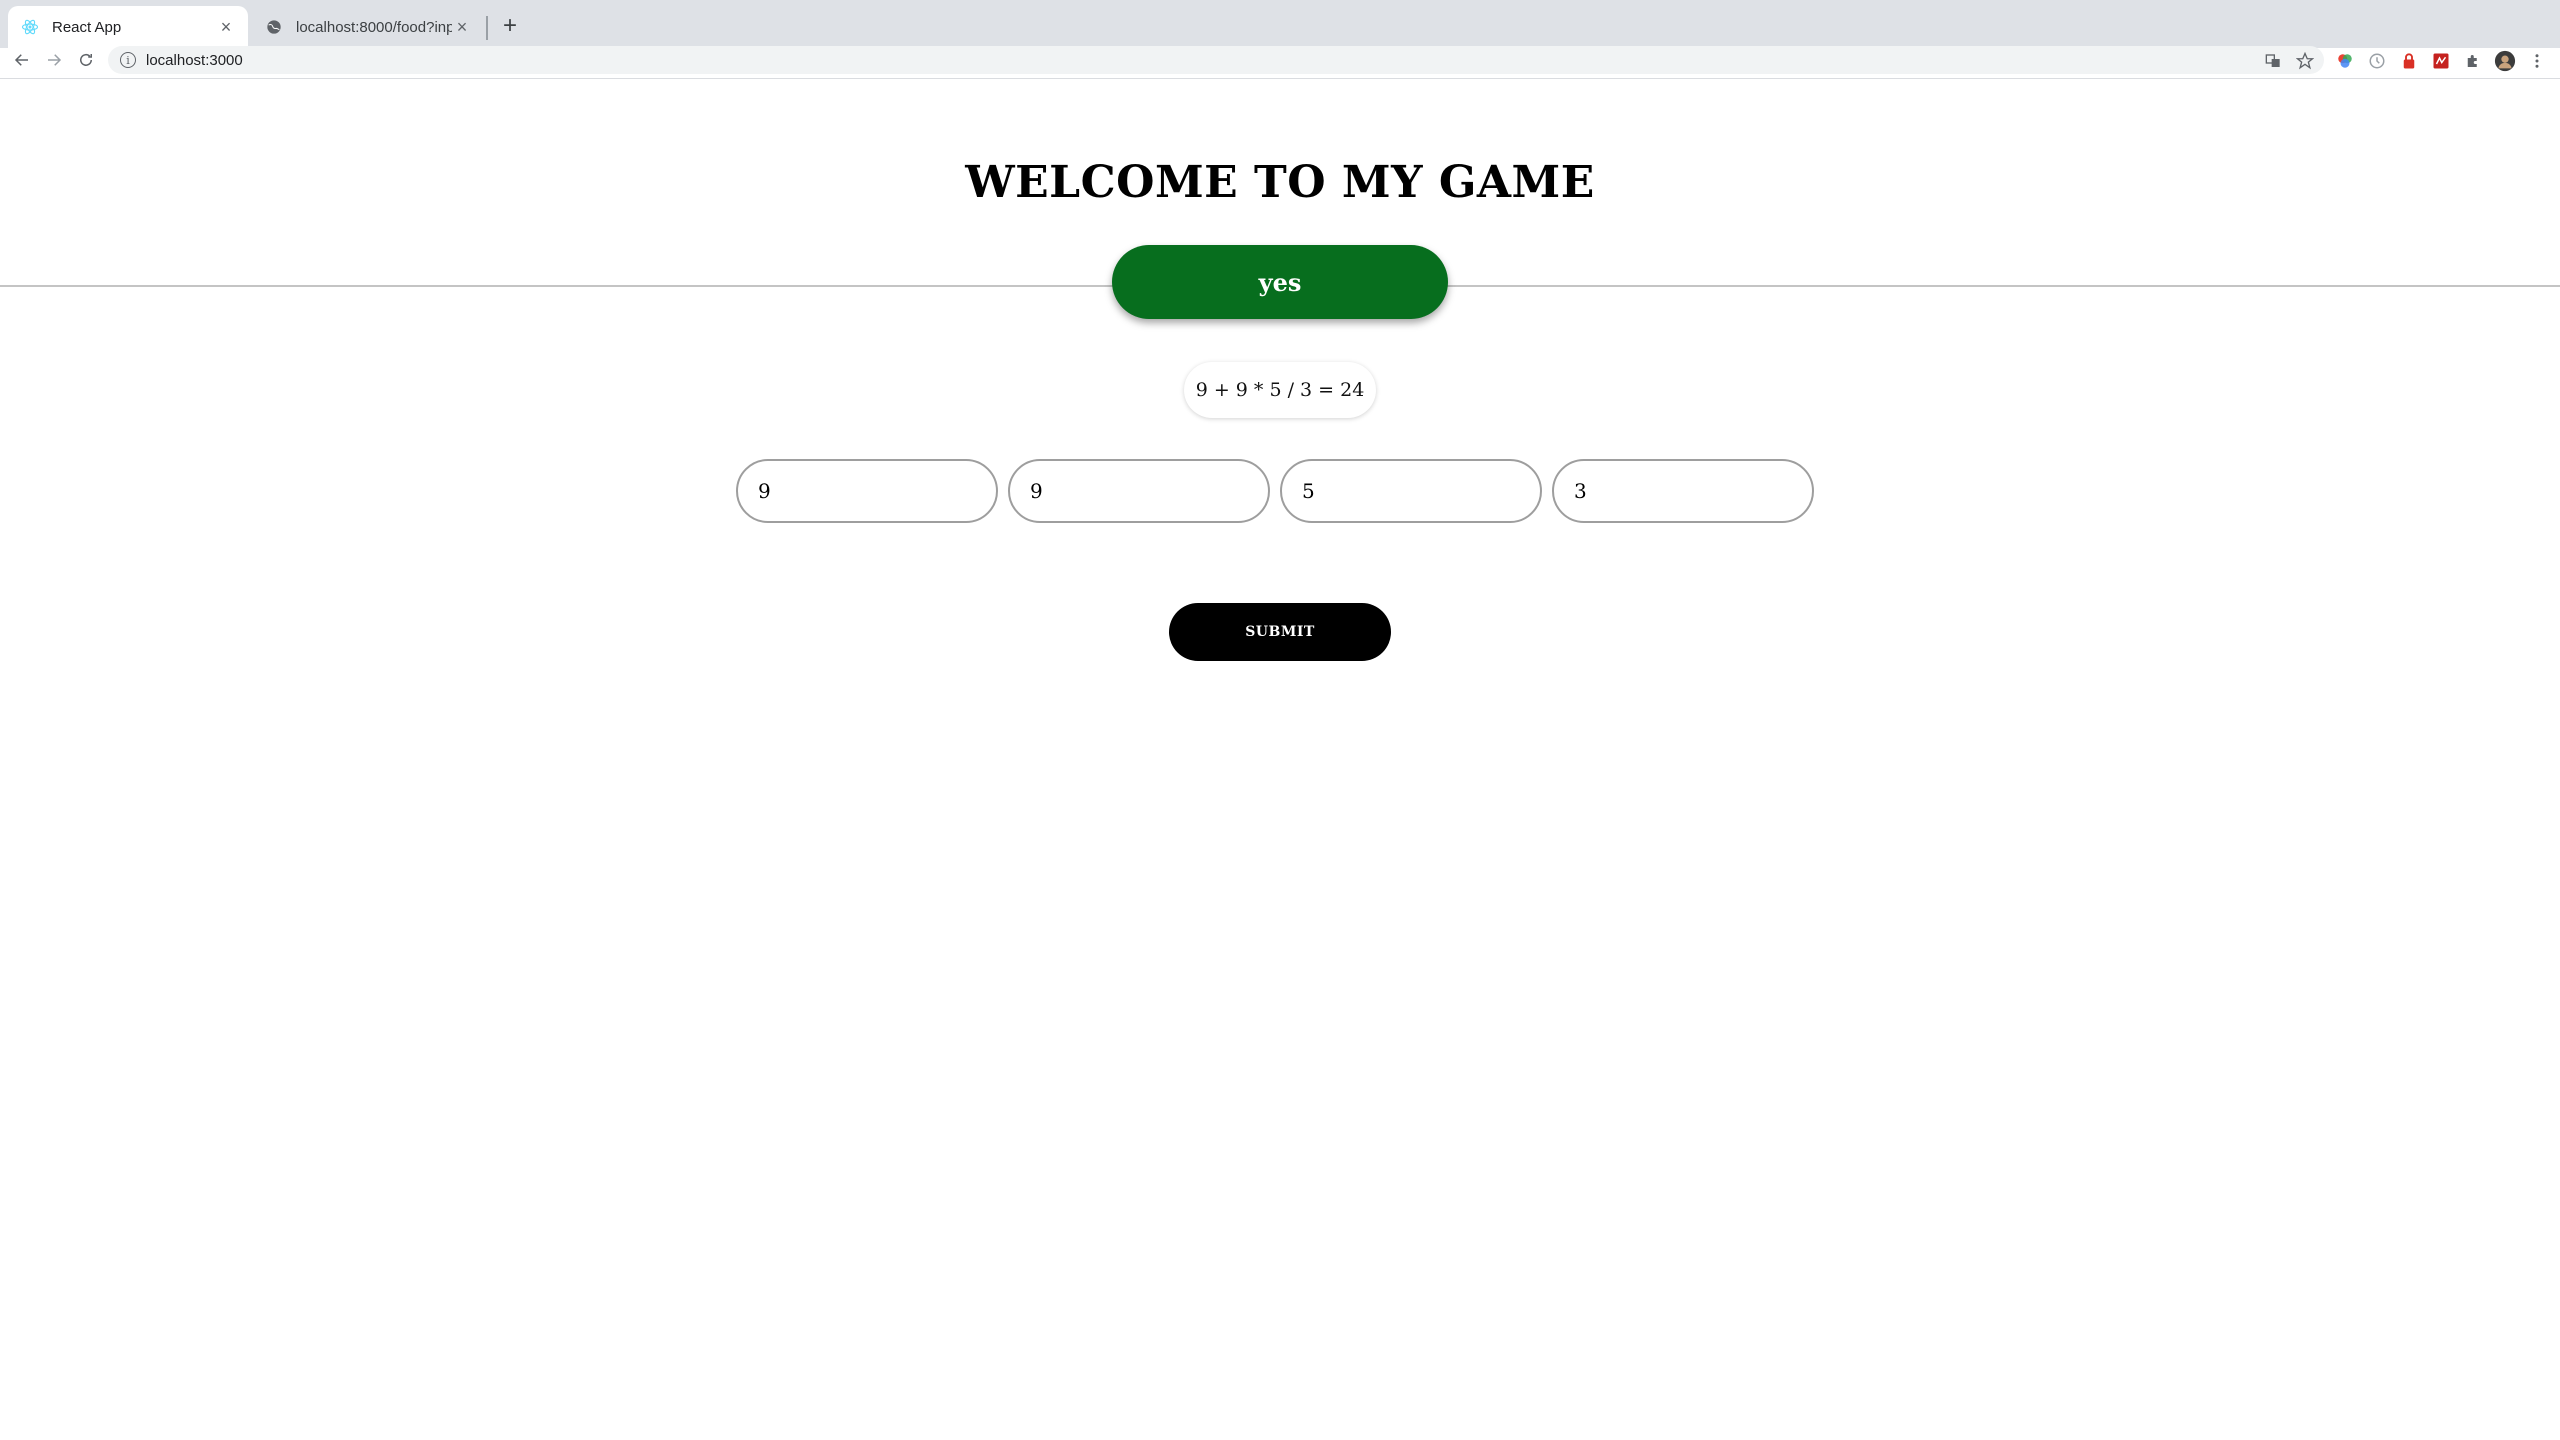 This screenshot has width=2560, height=1440. I want to click on tab-title: React App, so click(87, 27).